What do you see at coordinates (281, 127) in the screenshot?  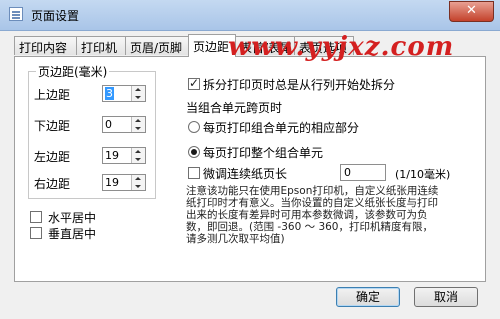 I see `radio-print-part-label: 每页打印组合单元的相应部分` at bounding box center [281, 127].